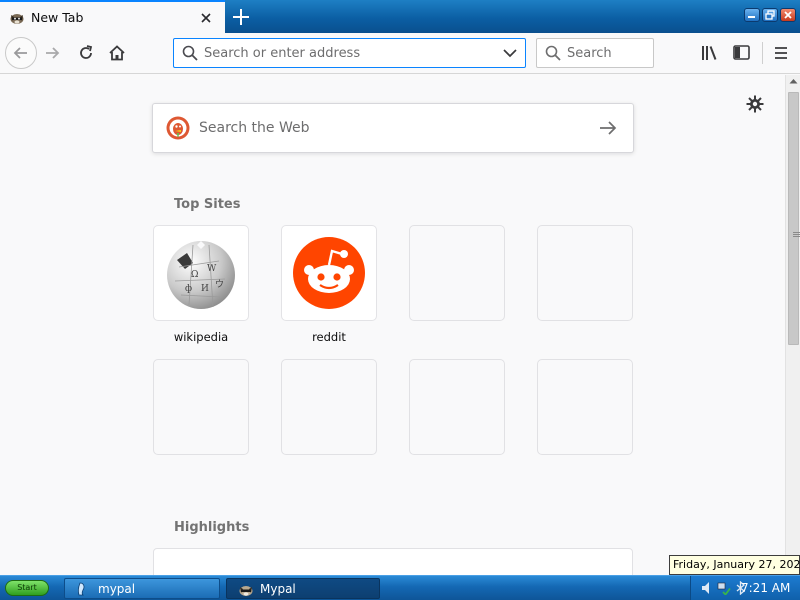 This screenshot has height=600, width=800. Describe the element at coordinates (609, 53) in the screenshot. I see `search-input` at that location.